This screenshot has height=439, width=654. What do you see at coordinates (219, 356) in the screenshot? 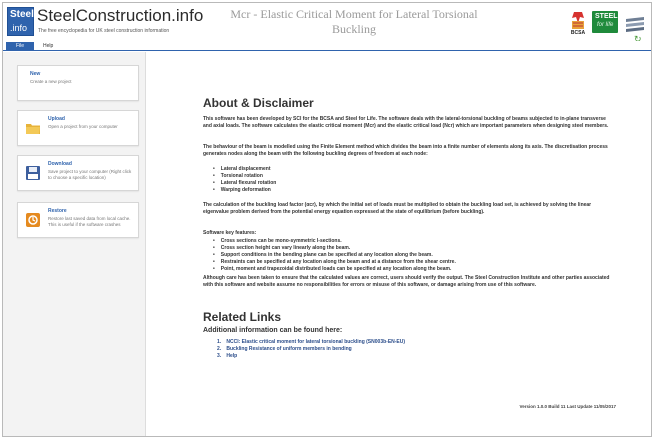
I see `link-number: 3.` at bounding box center [219, 356].